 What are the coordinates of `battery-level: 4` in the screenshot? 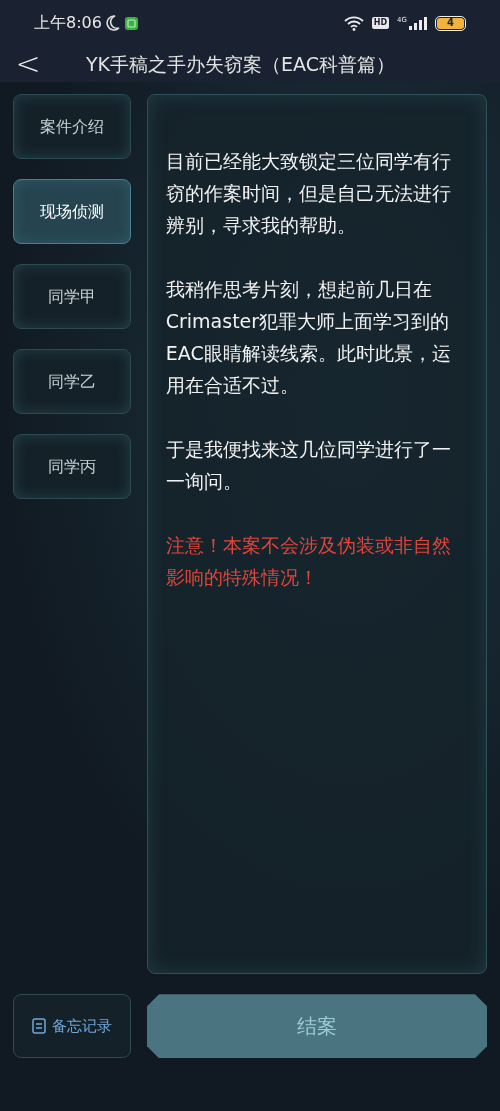 It's located at (450, 23).